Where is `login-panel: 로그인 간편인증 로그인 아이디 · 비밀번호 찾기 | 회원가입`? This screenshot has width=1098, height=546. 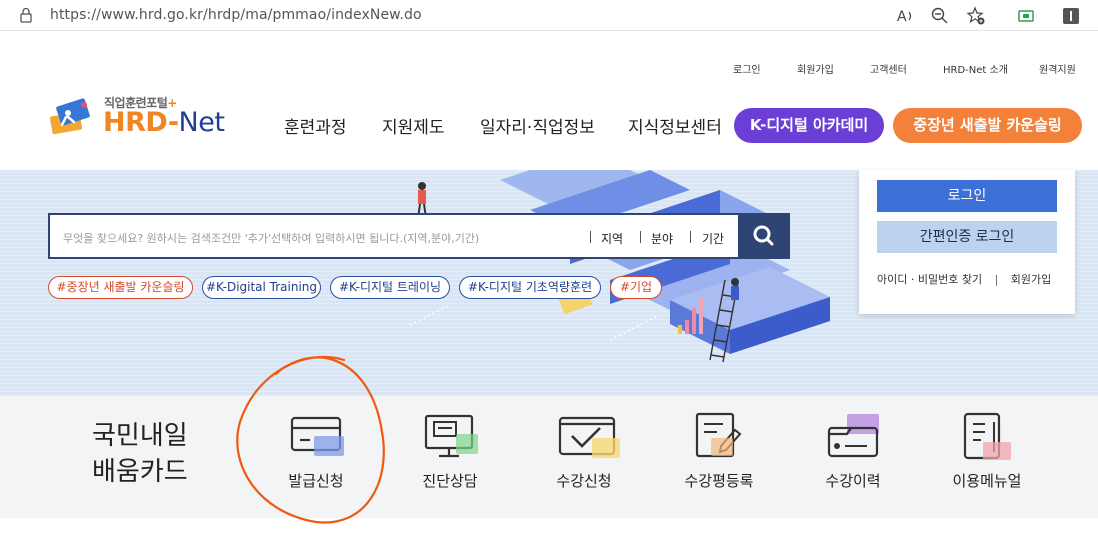
login-panel: 로그인 간편인증 로그인 아이디 · 비밀번호 찾기 | 회원가입 is located at coordinates (967, 242).